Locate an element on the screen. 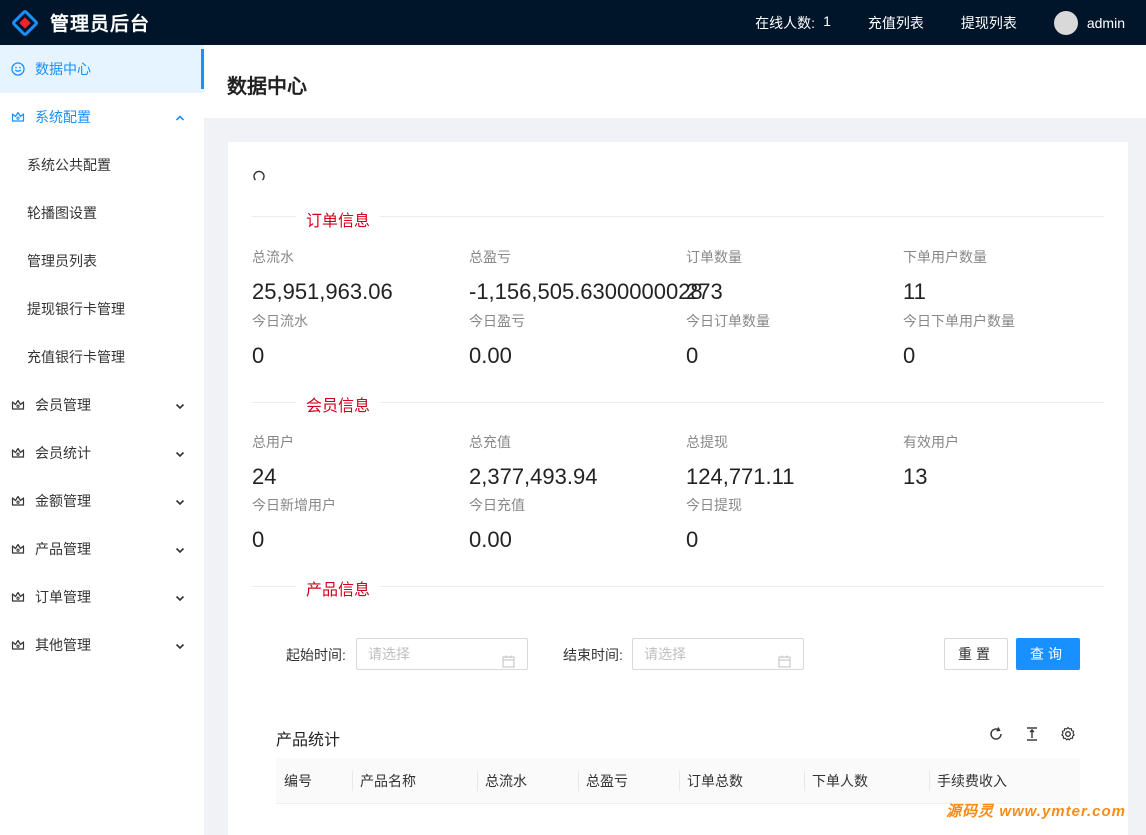  app-title: 管理员后台 is located at coordinates (100, 24).